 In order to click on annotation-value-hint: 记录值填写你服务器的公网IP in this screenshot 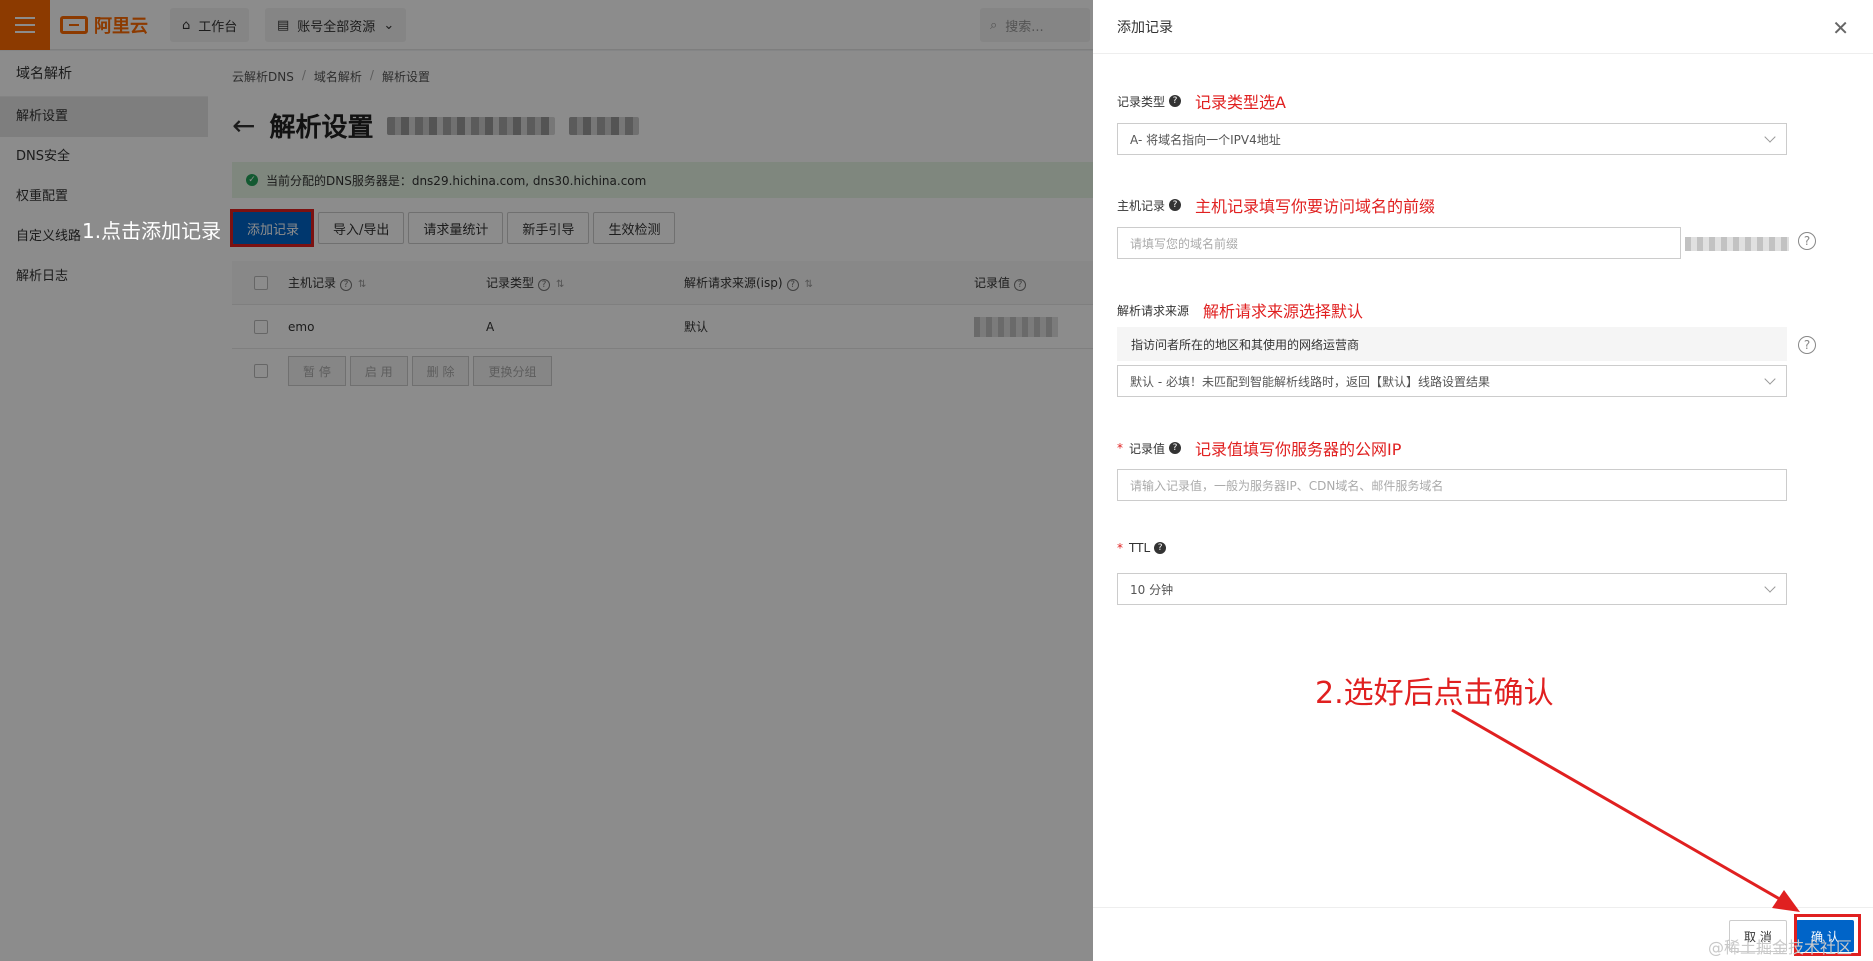, I will do `click(1298, 449)`.